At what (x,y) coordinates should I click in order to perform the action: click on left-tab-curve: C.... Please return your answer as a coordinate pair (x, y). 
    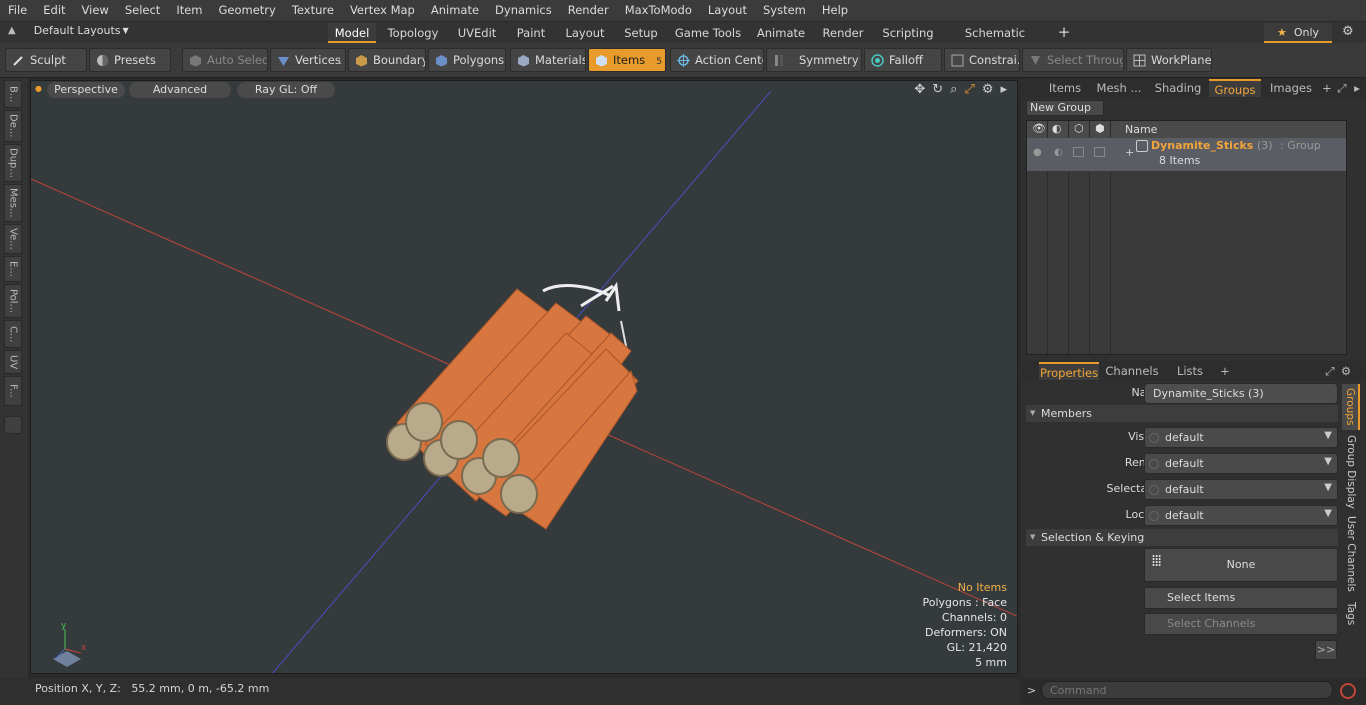
    Looking at the image, I should click on (13, 334).